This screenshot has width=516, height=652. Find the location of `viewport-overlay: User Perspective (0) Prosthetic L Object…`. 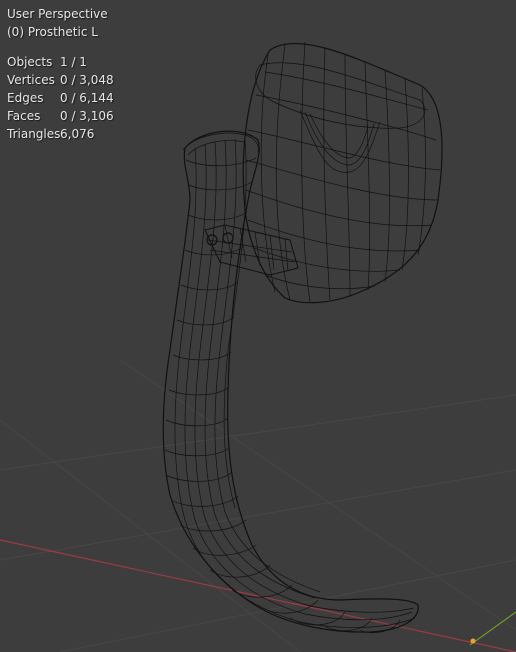

viewport-overlay: User Perspective (0) Prosthetic L Object… is located at coordinates (60, 74).